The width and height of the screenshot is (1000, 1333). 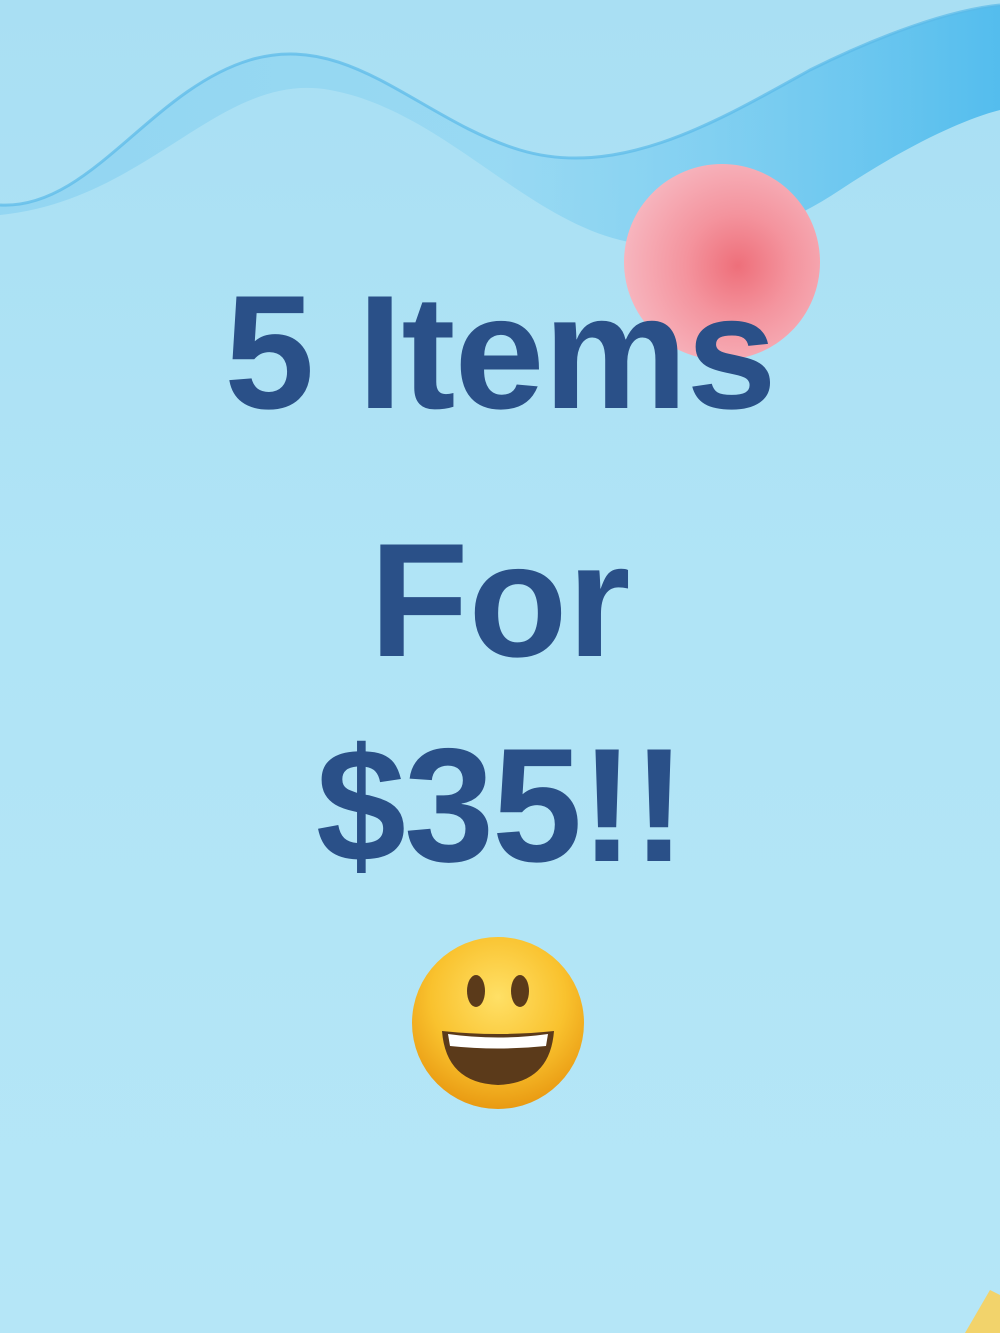 I want to click on promo-line-quantity: 5 Items, so click(x=500, y=352).